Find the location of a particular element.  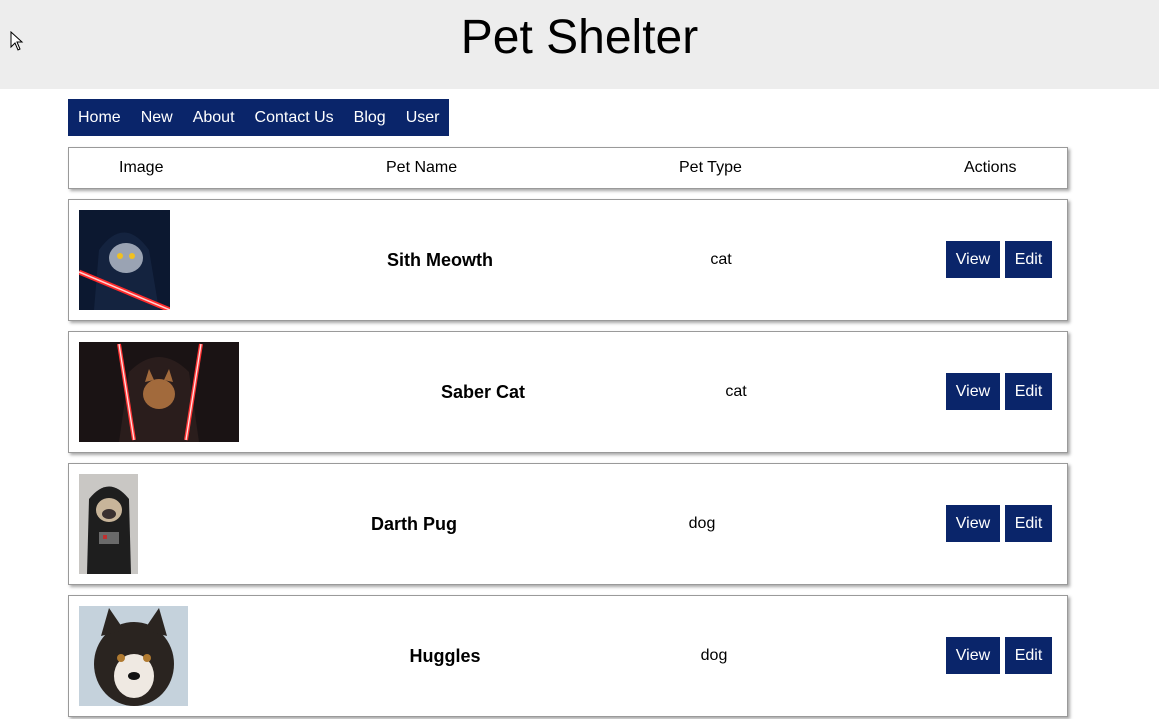

column-header-pet-name: Pet Name is located at coordinates (422, 167).